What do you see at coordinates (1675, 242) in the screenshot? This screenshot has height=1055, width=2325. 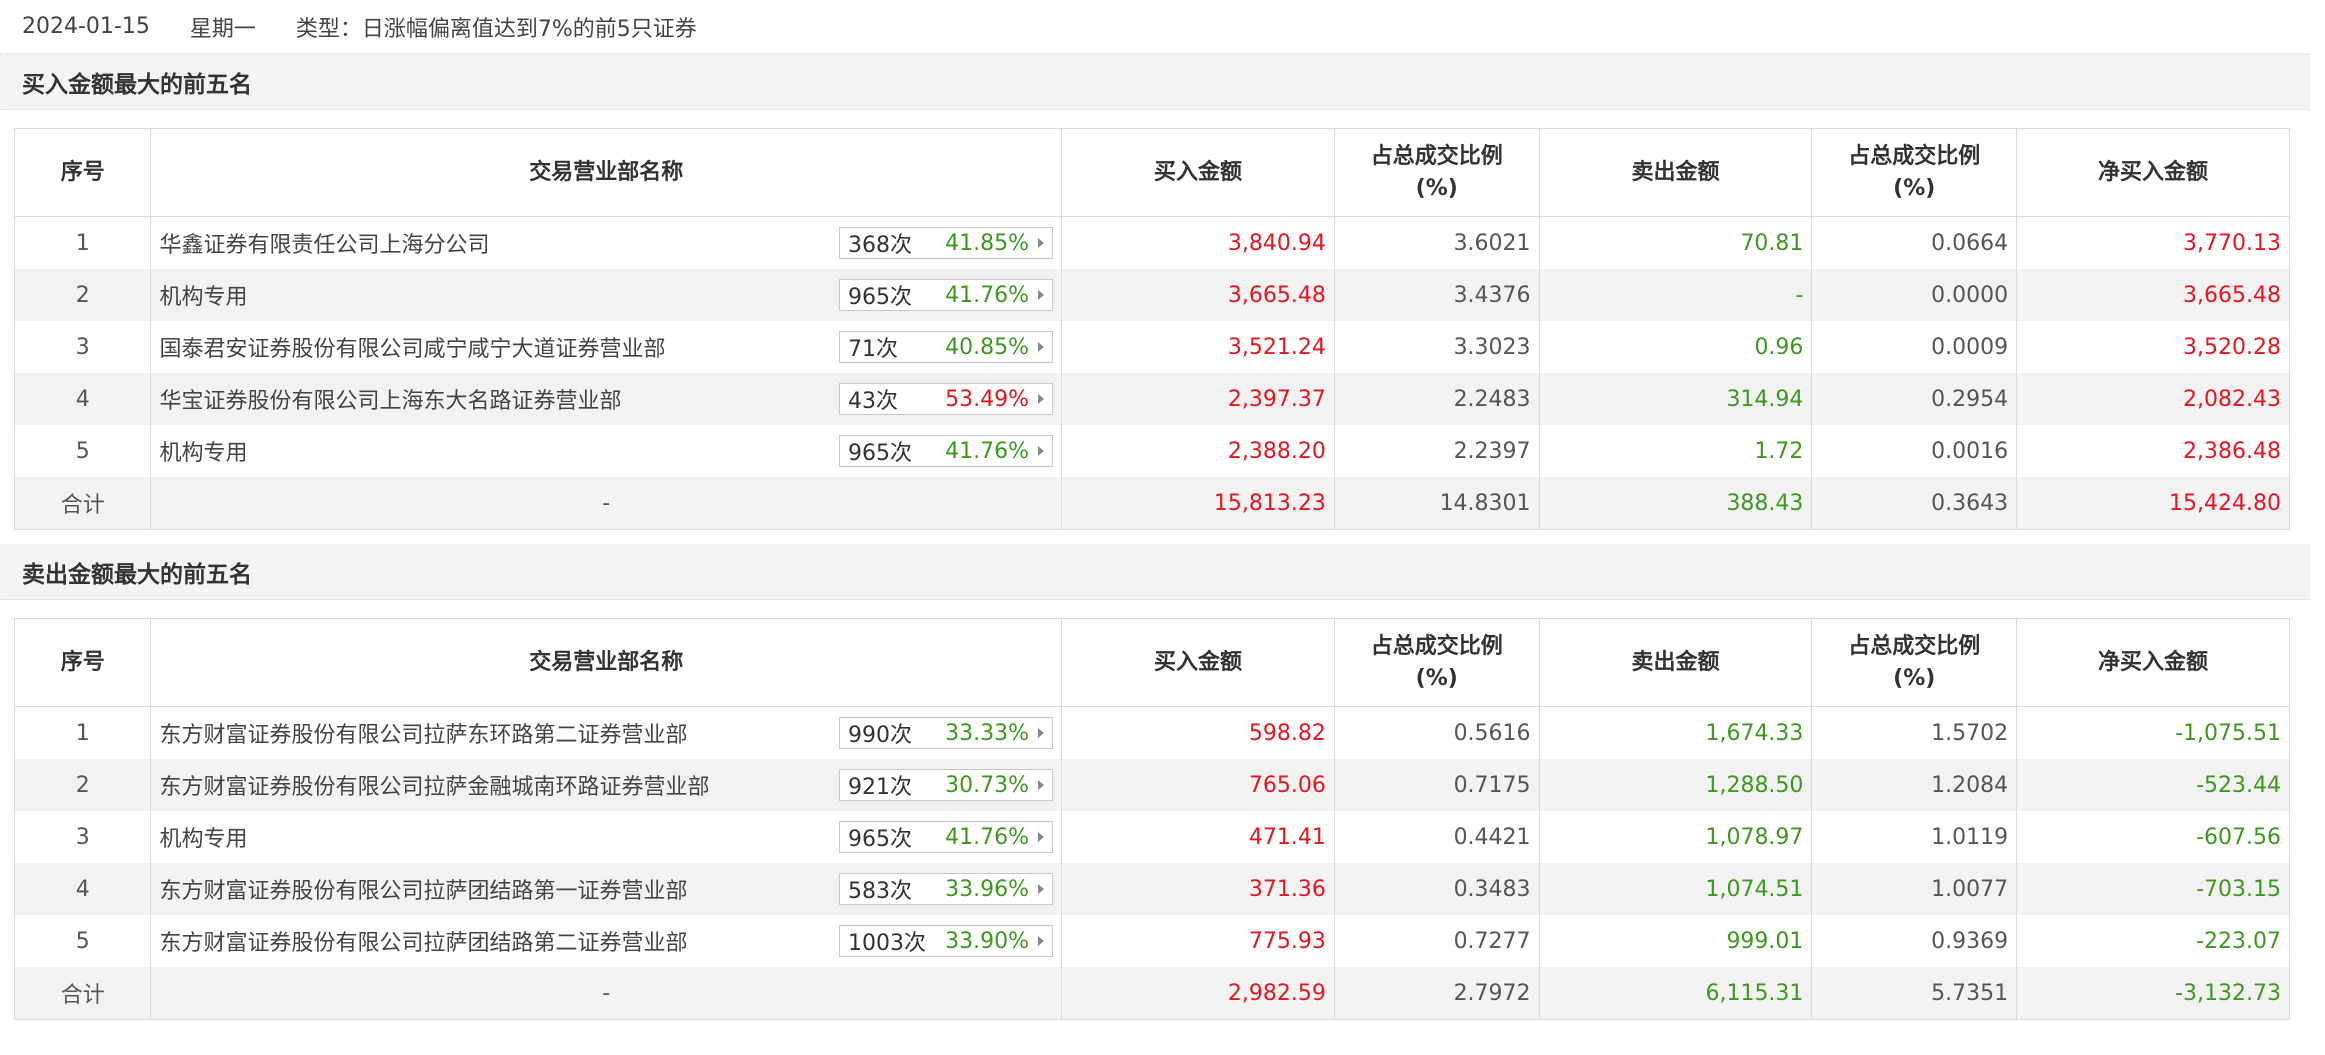 I see `sell-amount: 70.81` at bounding box center [1675, 242].